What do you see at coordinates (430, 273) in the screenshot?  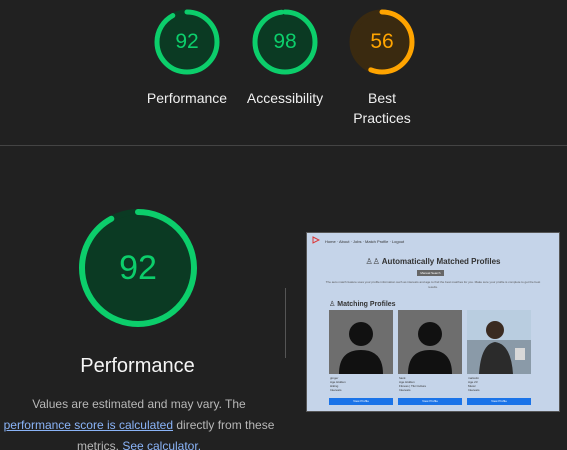 I see `thumb-manual-search-button: Manual Search` at bounding box center [430, 273].